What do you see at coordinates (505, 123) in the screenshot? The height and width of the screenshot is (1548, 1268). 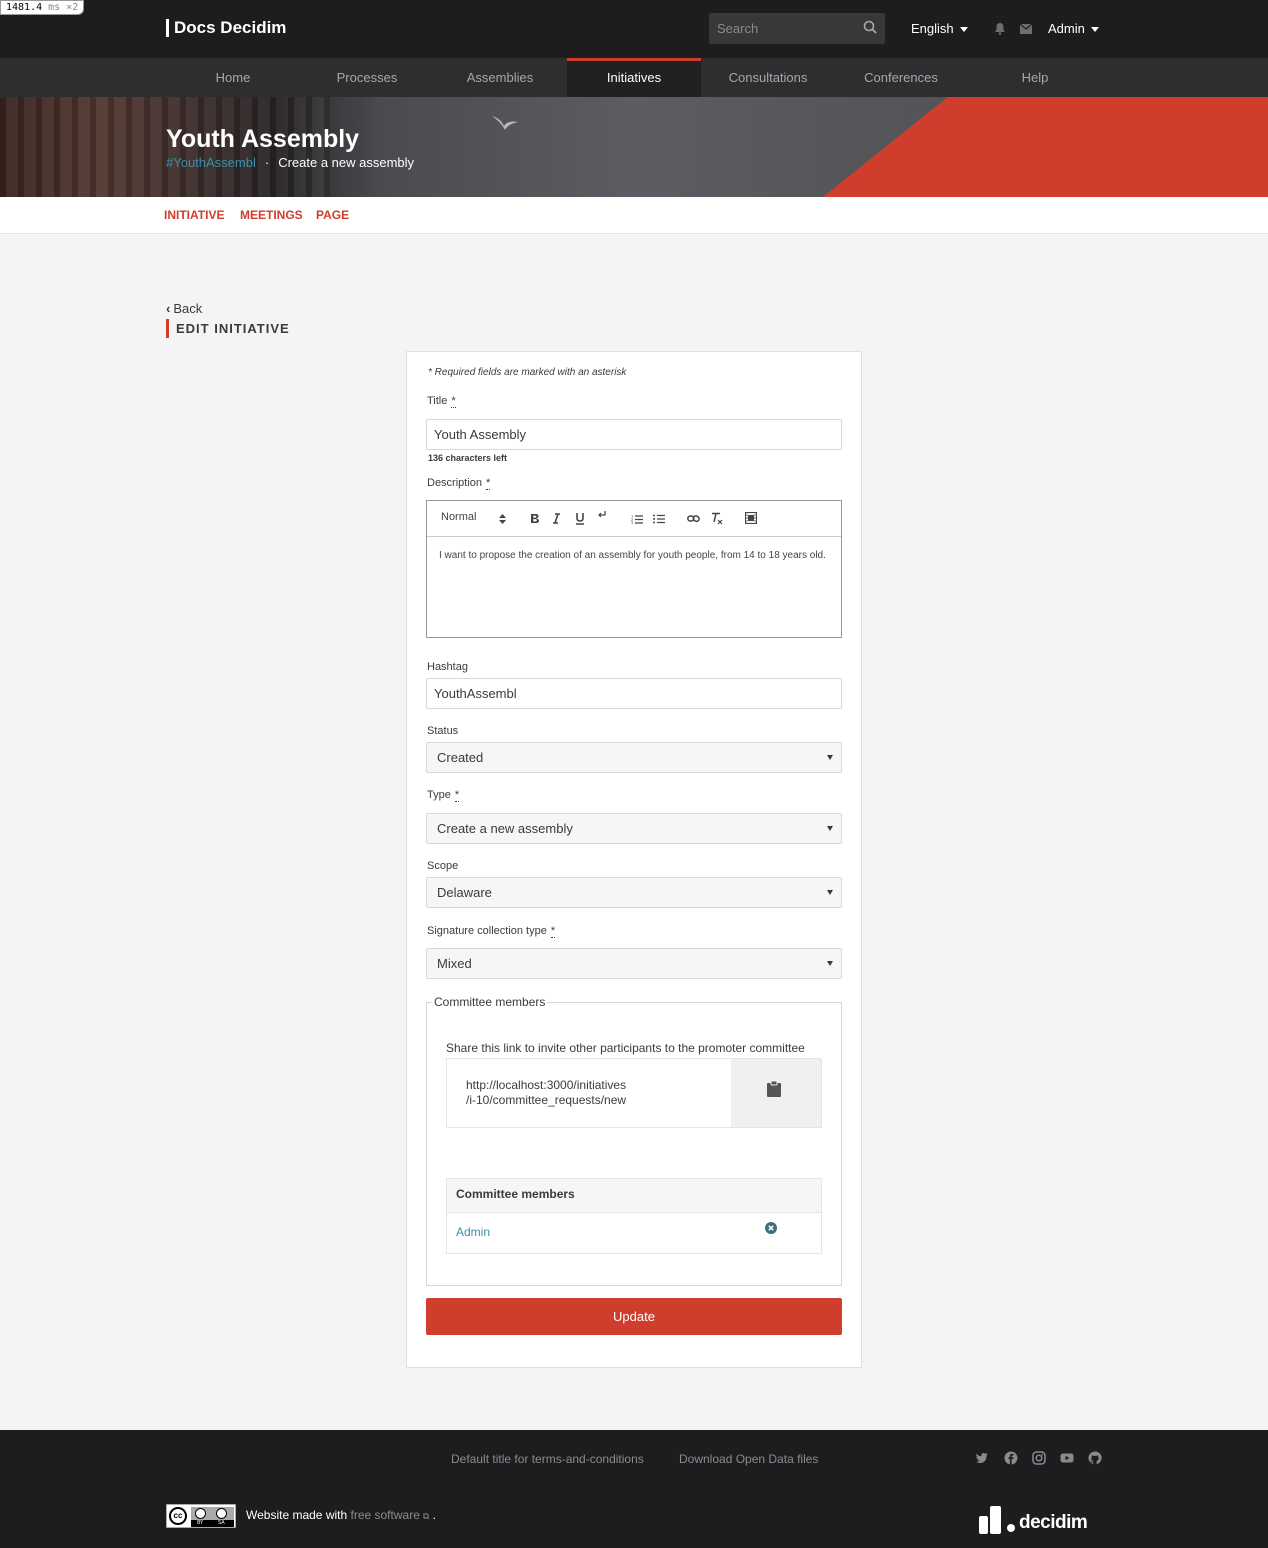 I see `bird-icon` at bounding box center [505, 123].